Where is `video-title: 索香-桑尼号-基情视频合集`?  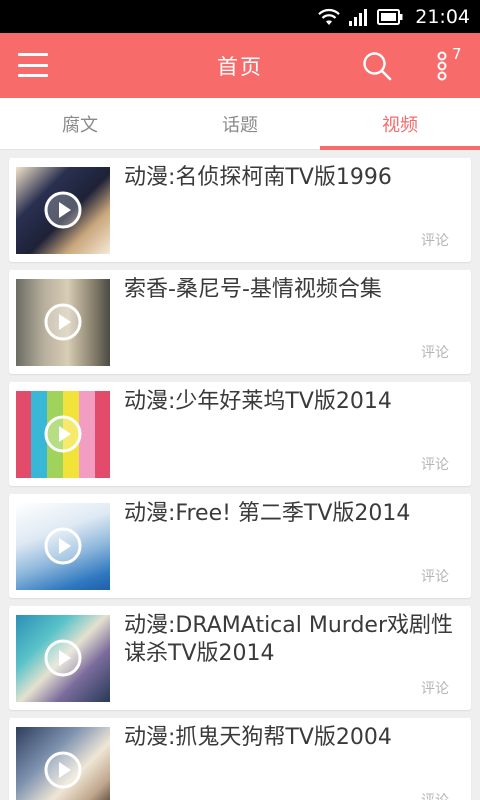 video-title: 索香-桑尼号-基情视频合集 is located at coordinates (293, 290).